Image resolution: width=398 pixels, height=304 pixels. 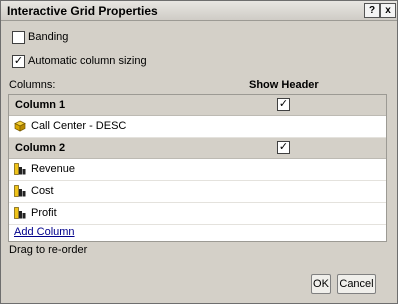 What do you see at coordinates (372, 10) in the screenshot?
I see `help-button: ?` at bounding box center [372, 10].